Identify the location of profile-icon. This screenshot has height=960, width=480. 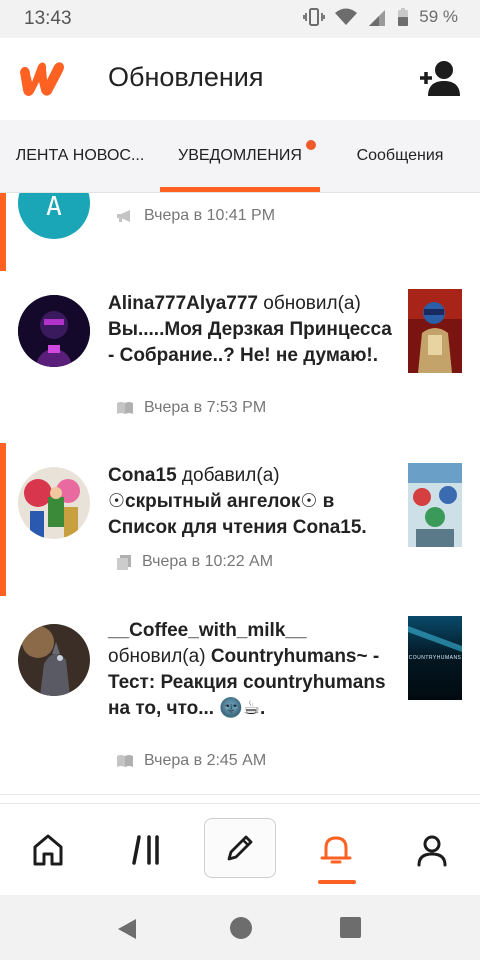
(432, 851).